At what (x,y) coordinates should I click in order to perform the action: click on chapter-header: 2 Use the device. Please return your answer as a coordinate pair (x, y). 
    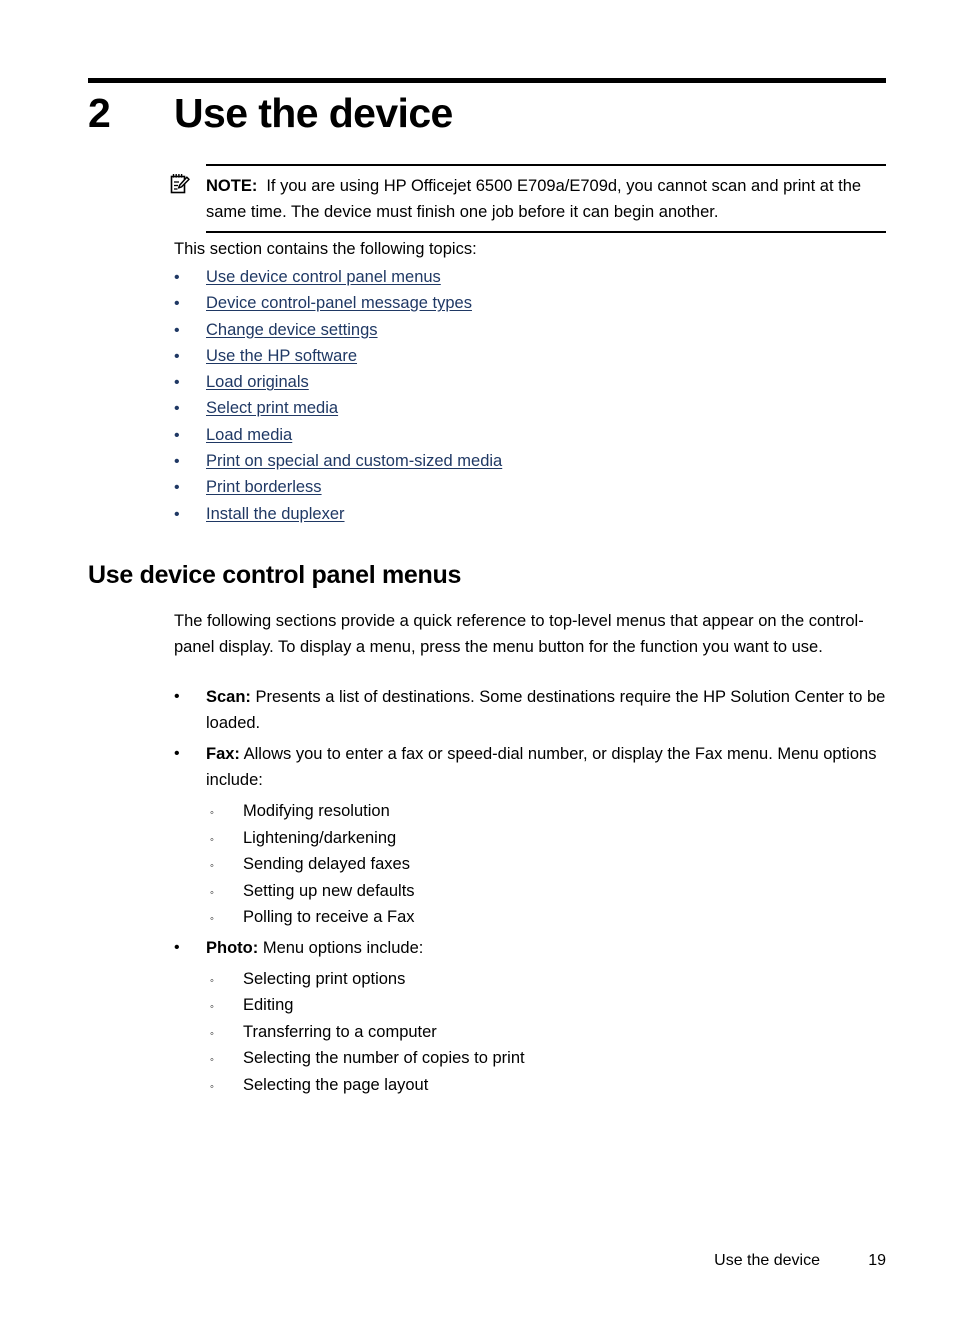
    Looking at the image, I should click on (488, 113).